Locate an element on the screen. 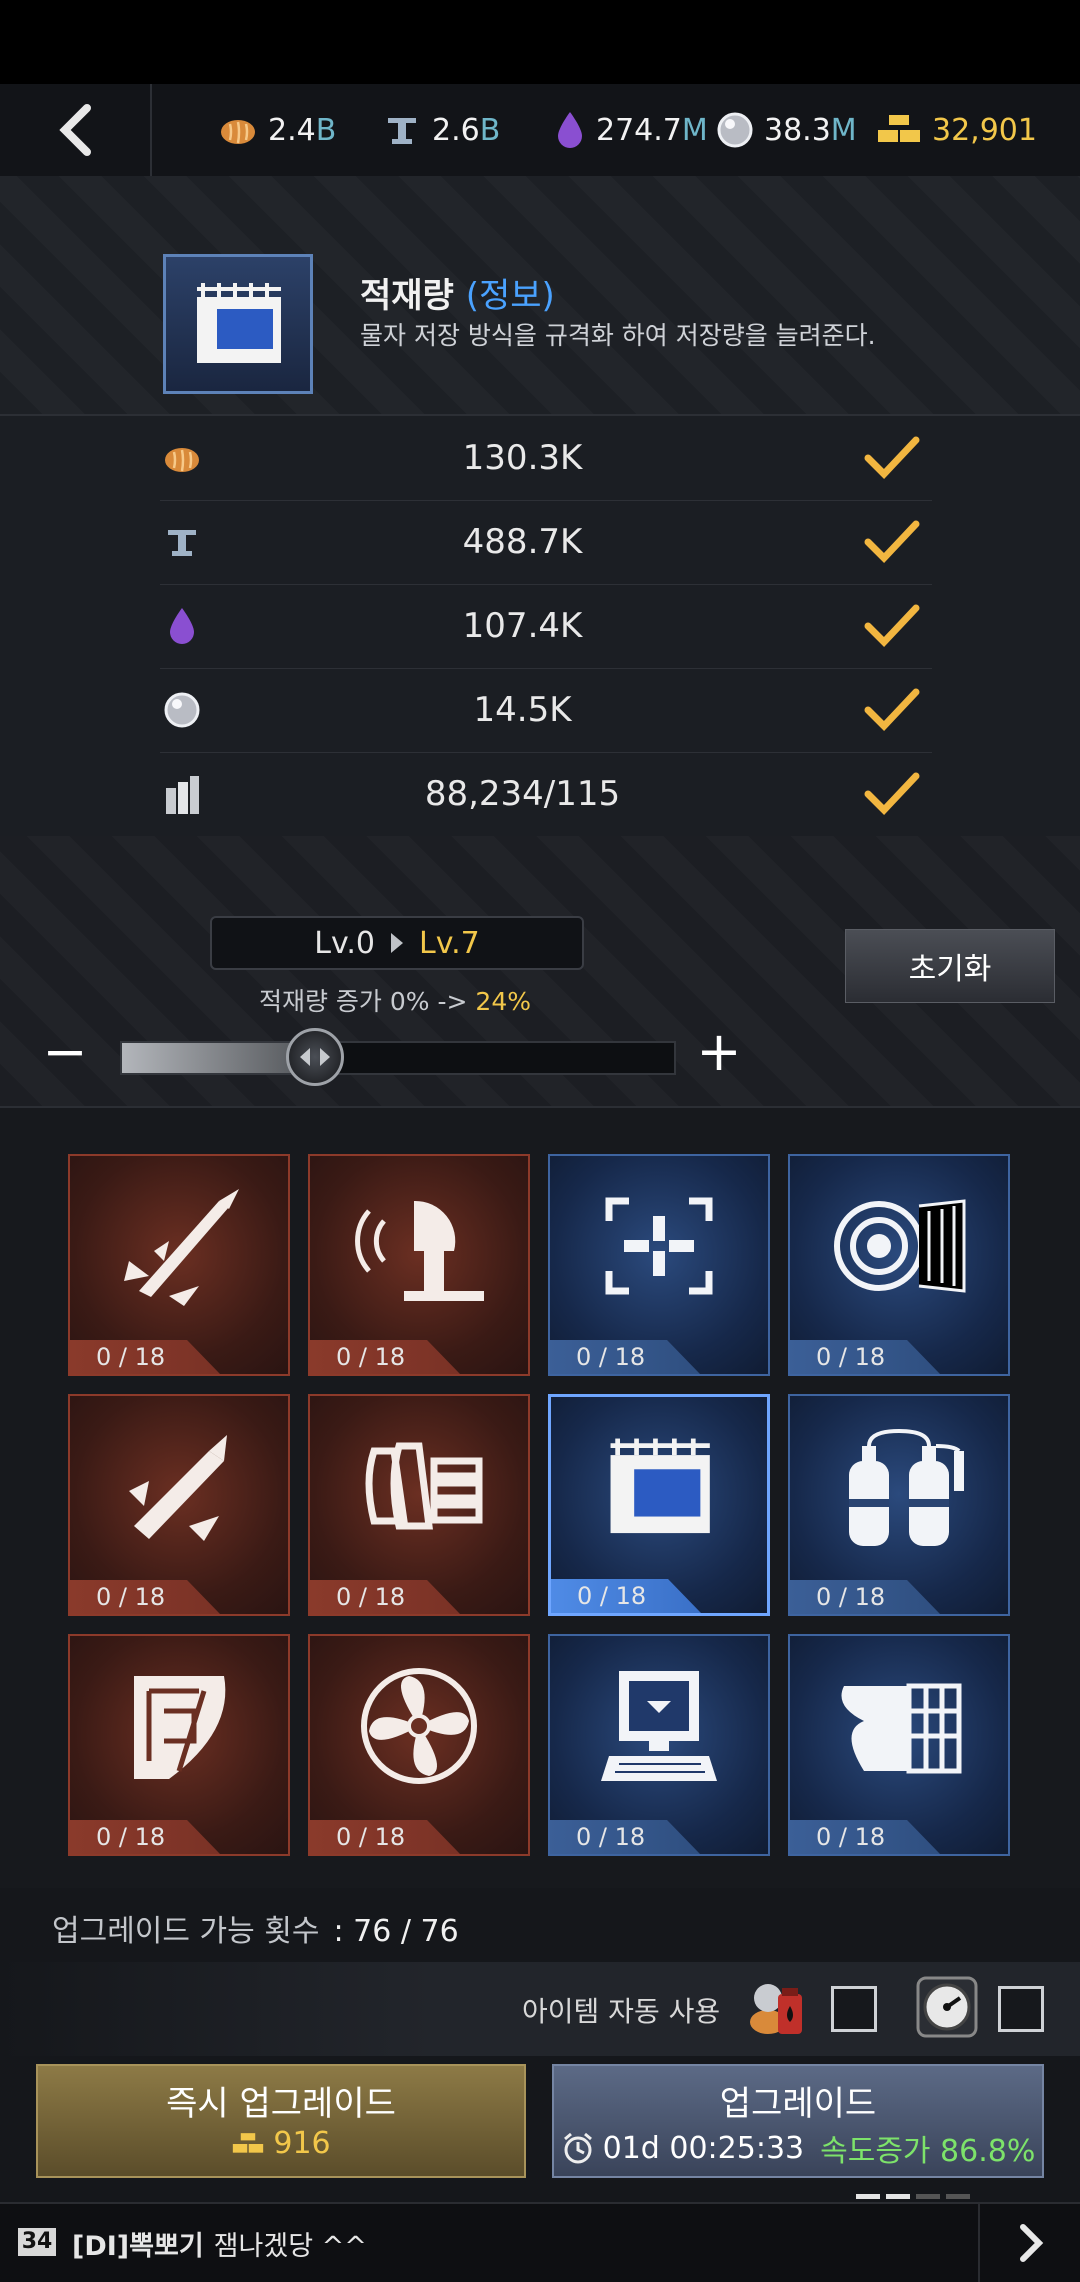 Image resolution: width=1080 pixels, height=2282 pixels. requirement-row: 88,234/115 is located at coordinates (546, 794).